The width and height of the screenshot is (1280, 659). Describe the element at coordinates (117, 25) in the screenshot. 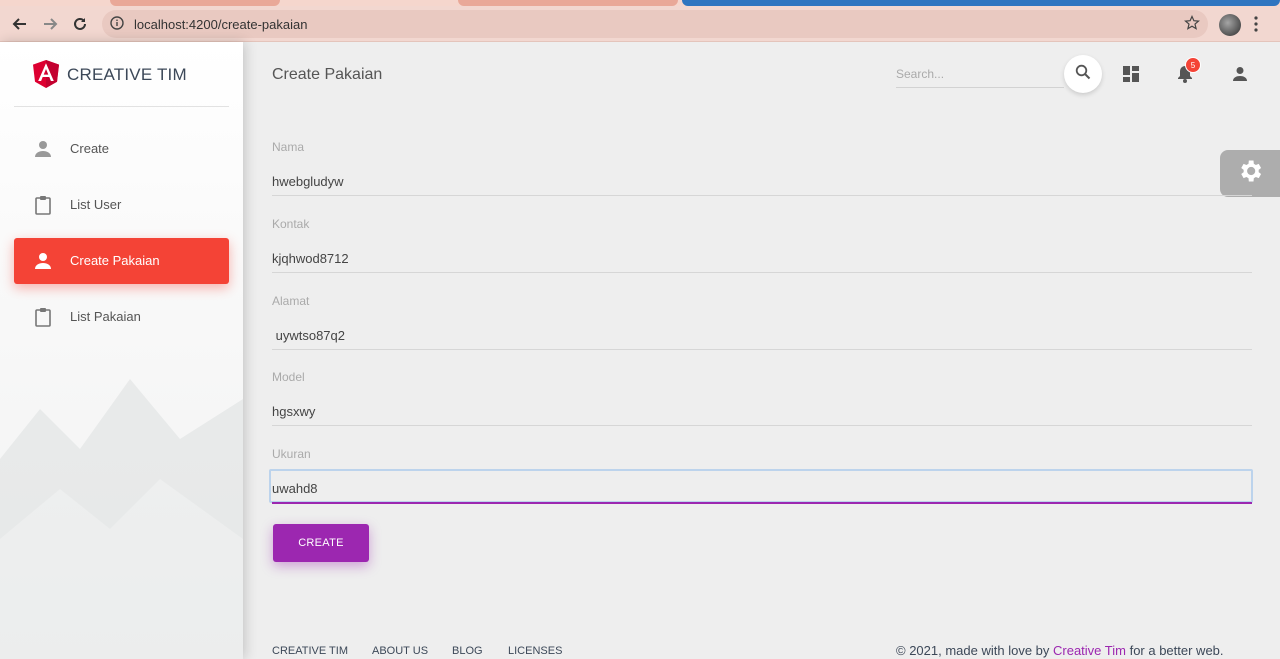

I see `info-icon` at that location.